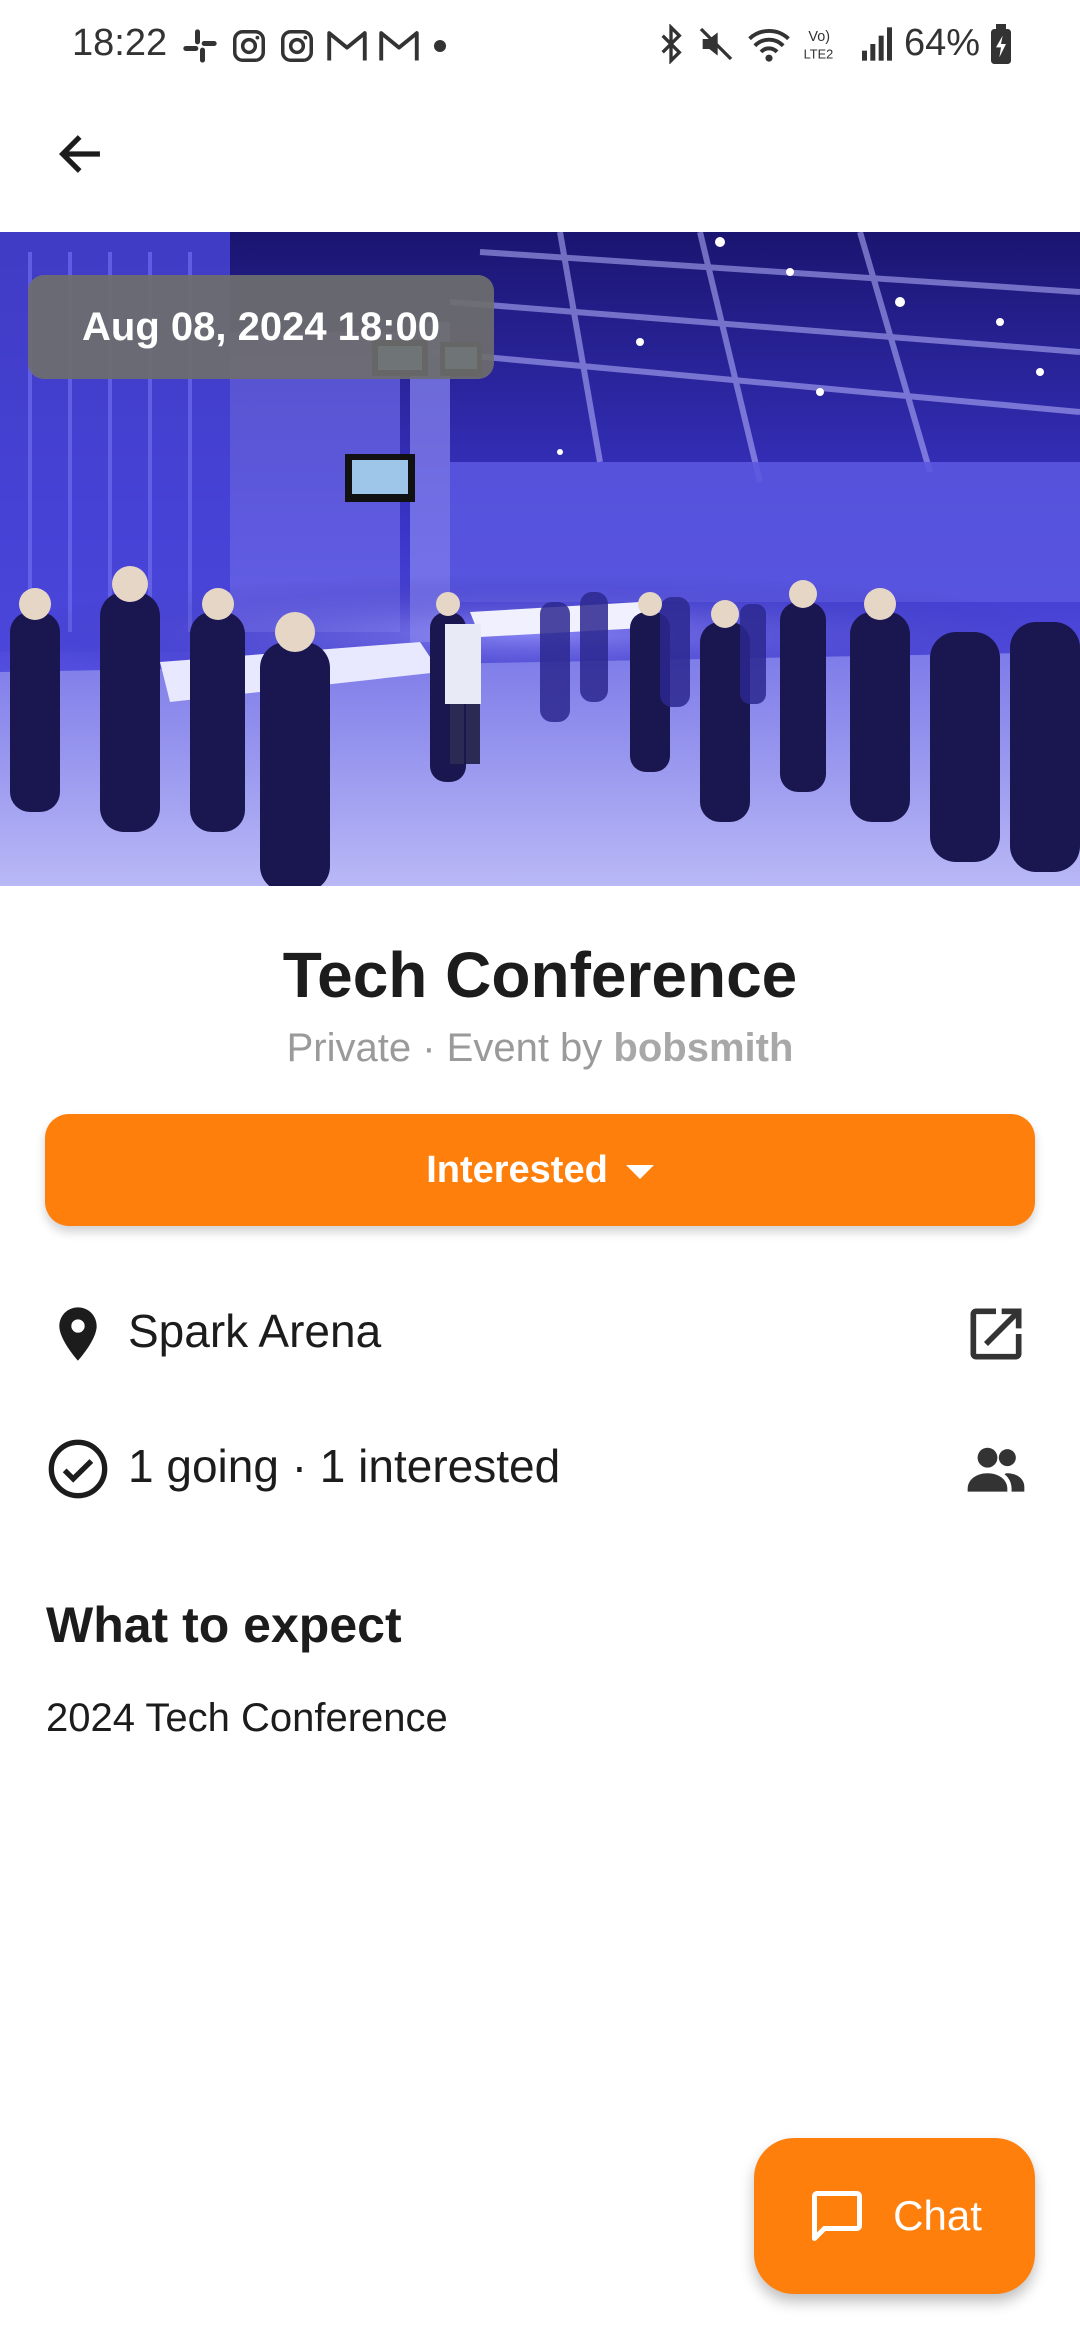 The image size is (1080, 2340). What do you see at coordinates (540, 48) in the screenshot?
I see `status-bar: 18:22 Vo) LTE2 64%` at bounding box center [540, 48].